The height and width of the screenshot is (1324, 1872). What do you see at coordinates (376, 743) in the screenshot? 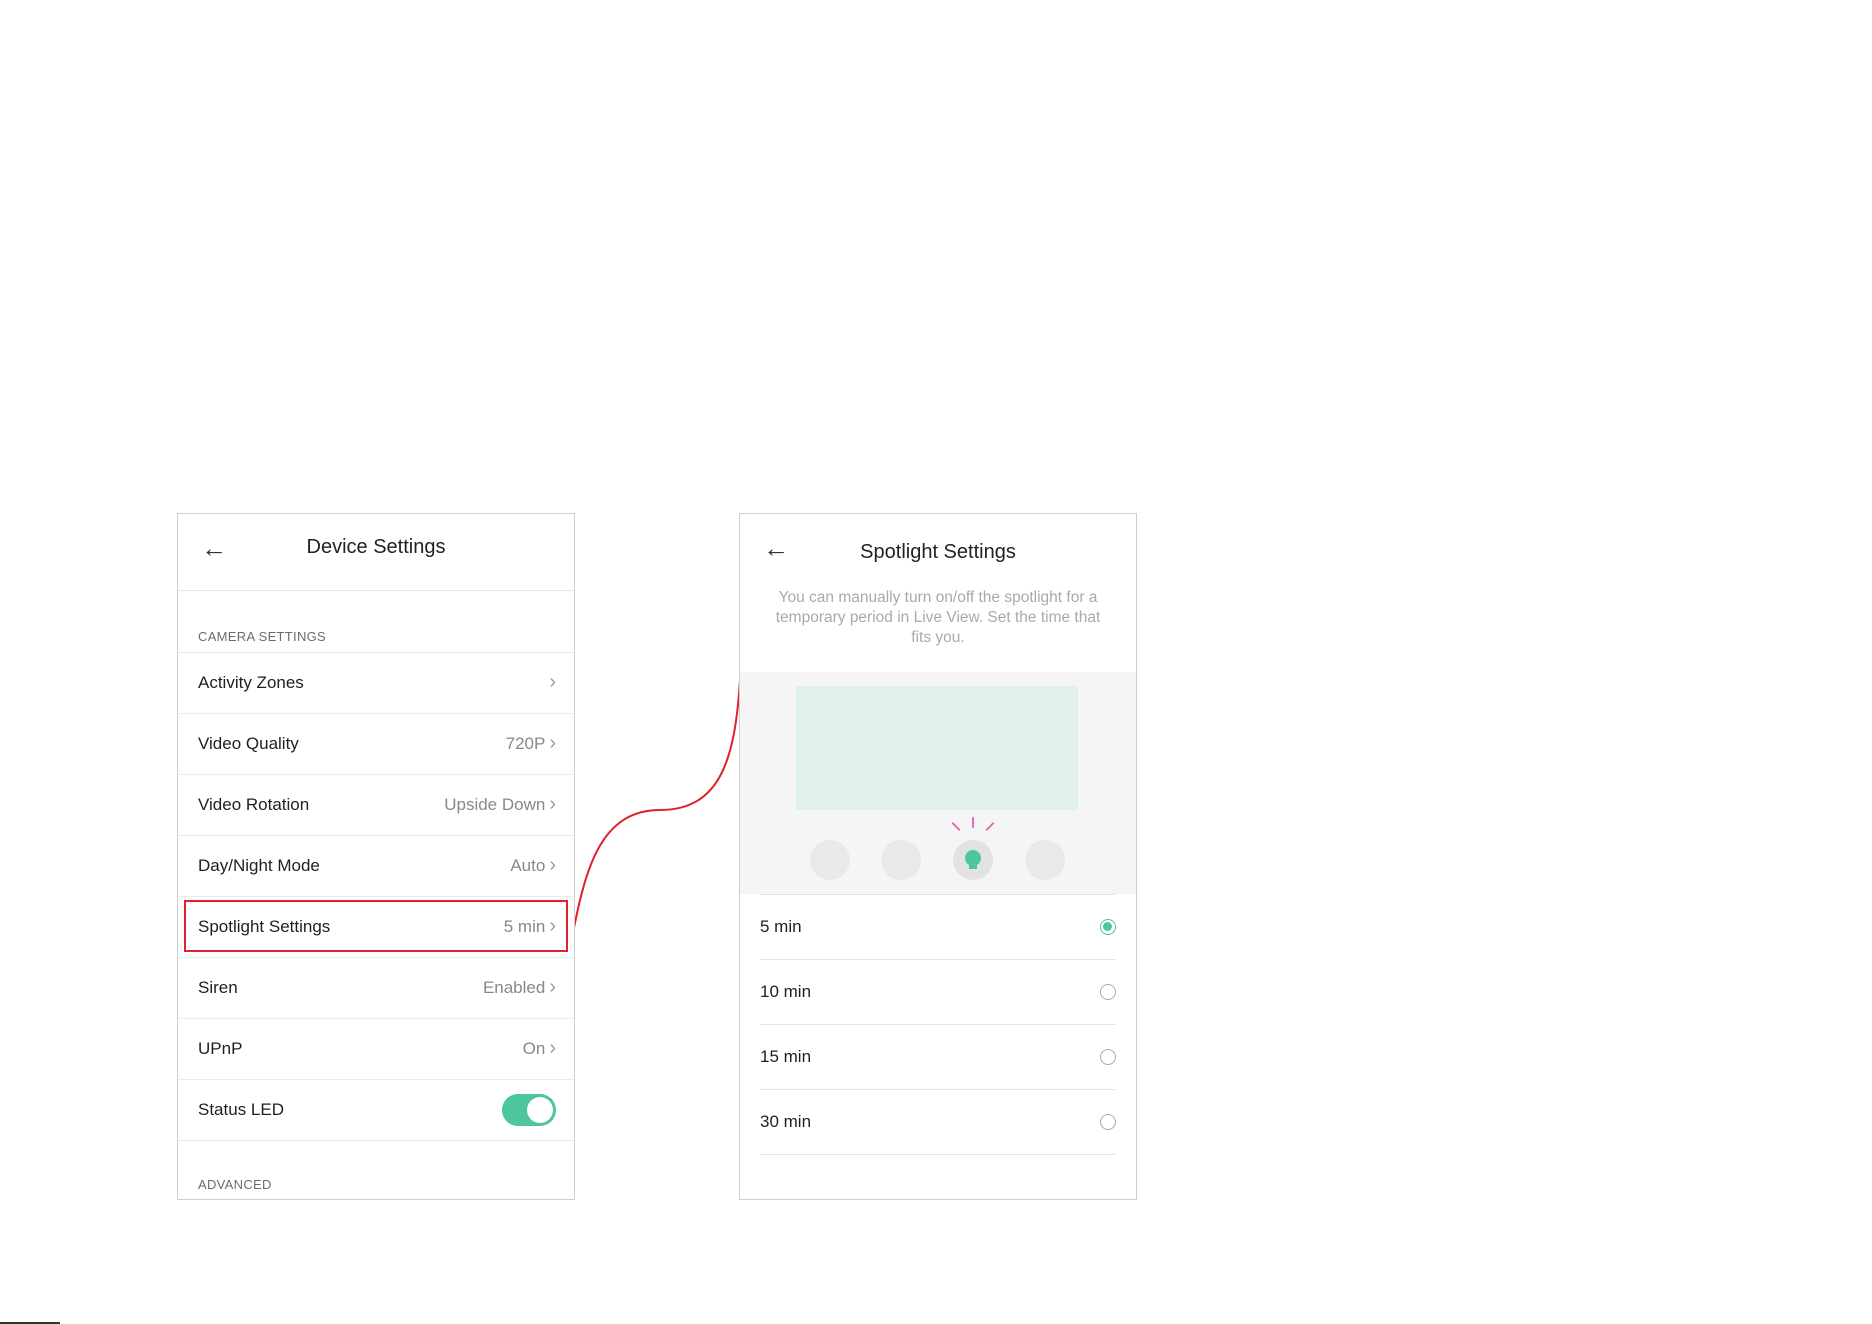
I see `settings-row-video-quality: Video Quality 720P ›` at bounding box center [376, 743].